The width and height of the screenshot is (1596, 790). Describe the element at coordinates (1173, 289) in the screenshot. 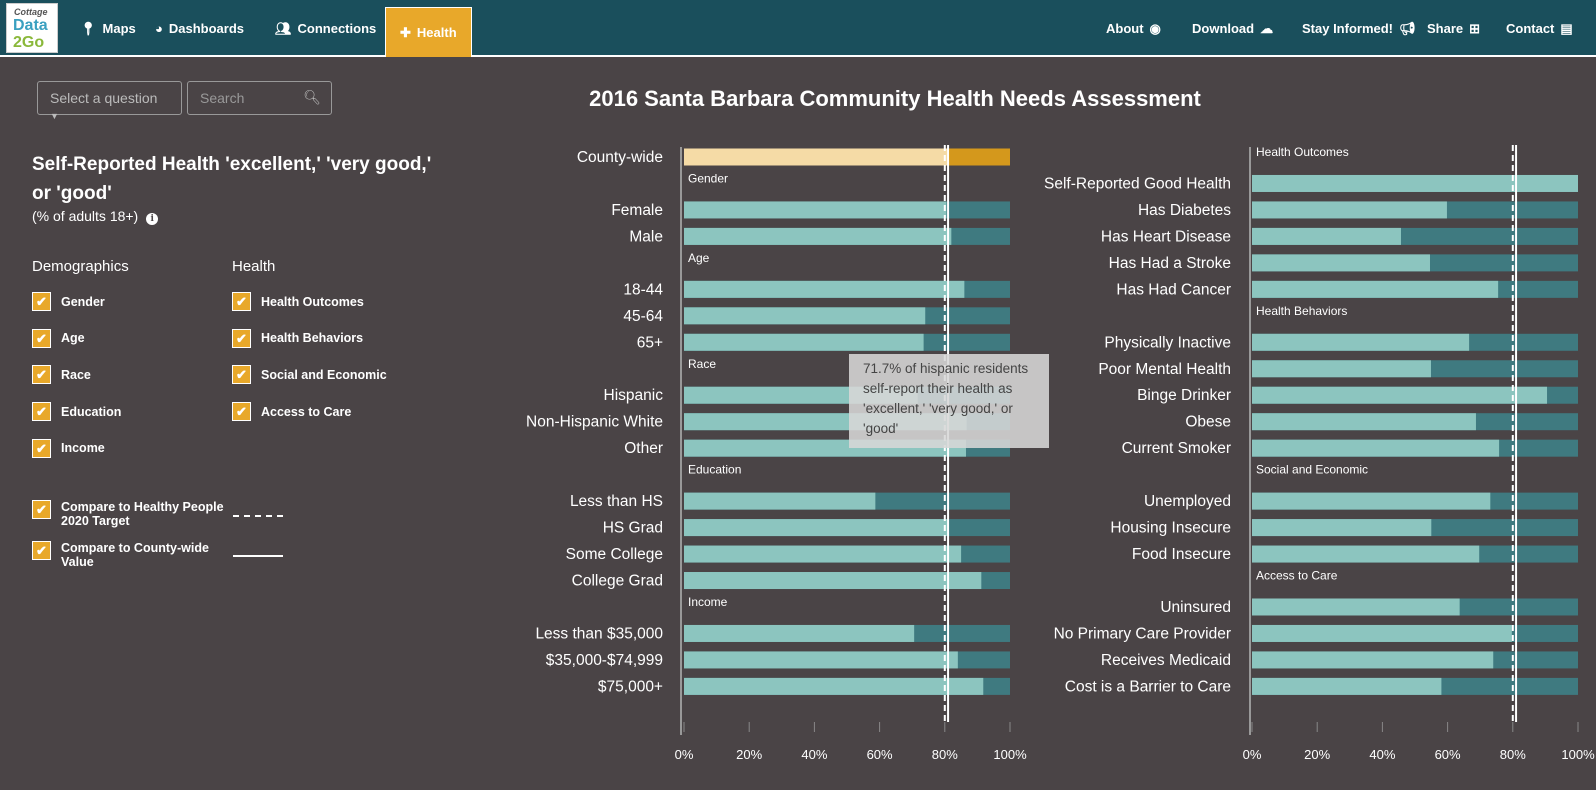

I see `row-label: Has Had Cancer` at that location.